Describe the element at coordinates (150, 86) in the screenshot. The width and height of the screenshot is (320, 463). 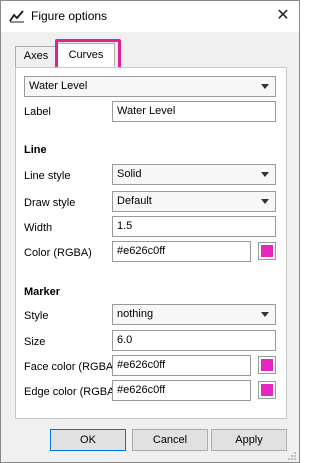
I see `curve-selector: Water Level` at that location.